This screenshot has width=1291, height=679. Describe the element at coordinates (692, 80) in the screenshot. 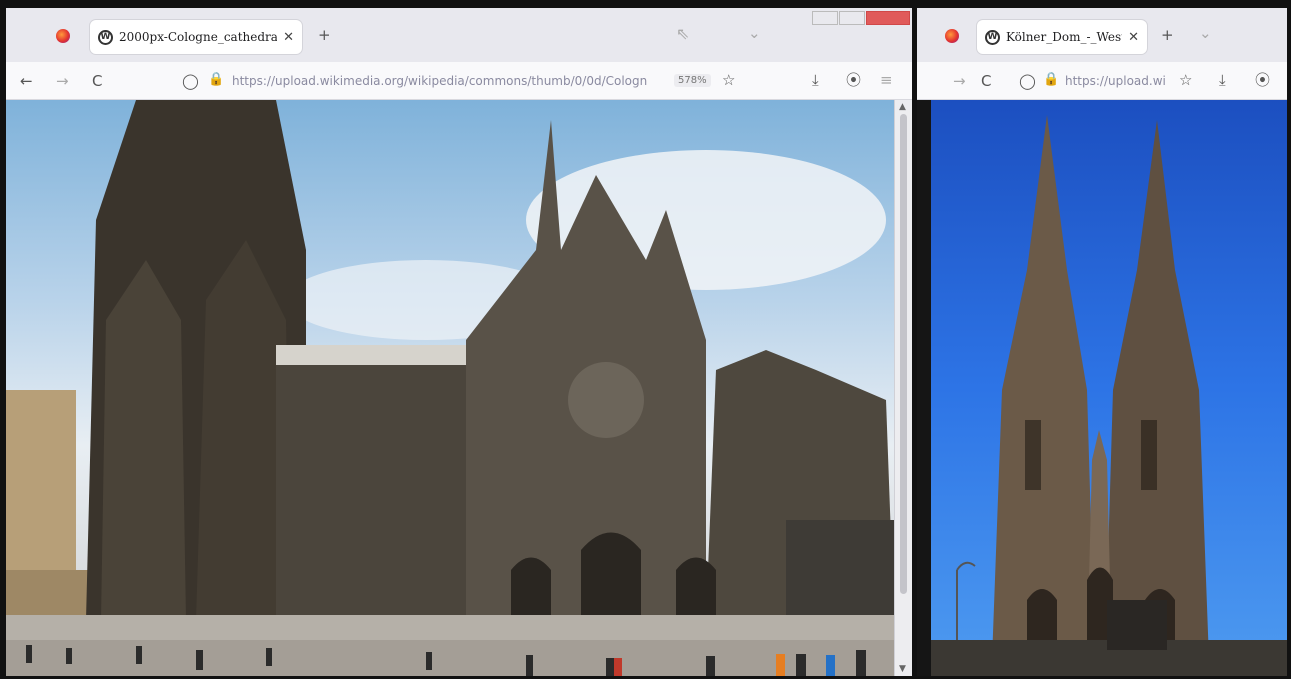

I see `left-zoom-level: 578%` at that location.